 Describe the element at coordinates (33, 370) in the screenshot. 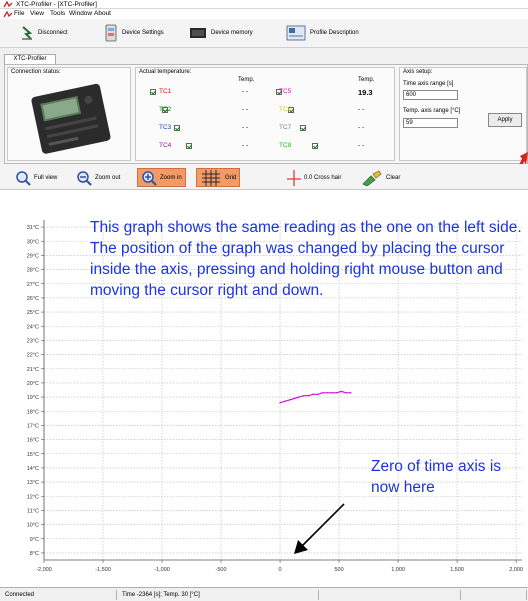

I see `y-tick-label: 21°C` at that location.